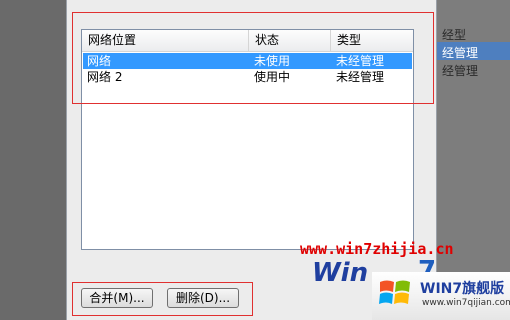 This screenshot has width=510, height=320. What do you see at coordinates (377, 249) in the screenshot?
I see `watermark-url: www.win7zhijia.cn` at bounding box center [377, 249].